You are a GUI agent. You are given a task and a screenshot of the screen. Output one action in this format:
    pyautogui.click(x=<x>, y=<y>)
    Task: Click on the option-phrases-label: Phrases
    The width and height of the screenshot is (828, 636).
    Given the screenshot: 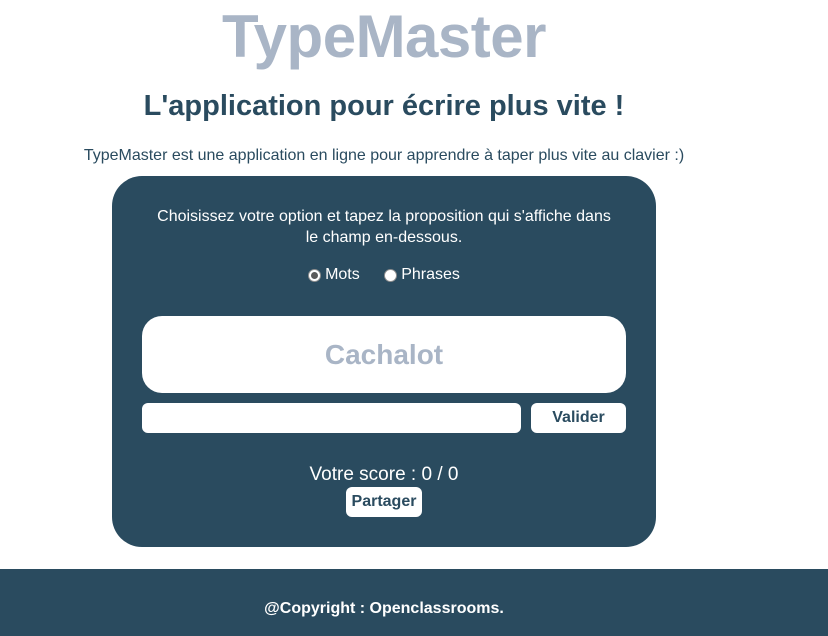 What is the action you would take?
    pyautogui.click(x=430, y=274)
    